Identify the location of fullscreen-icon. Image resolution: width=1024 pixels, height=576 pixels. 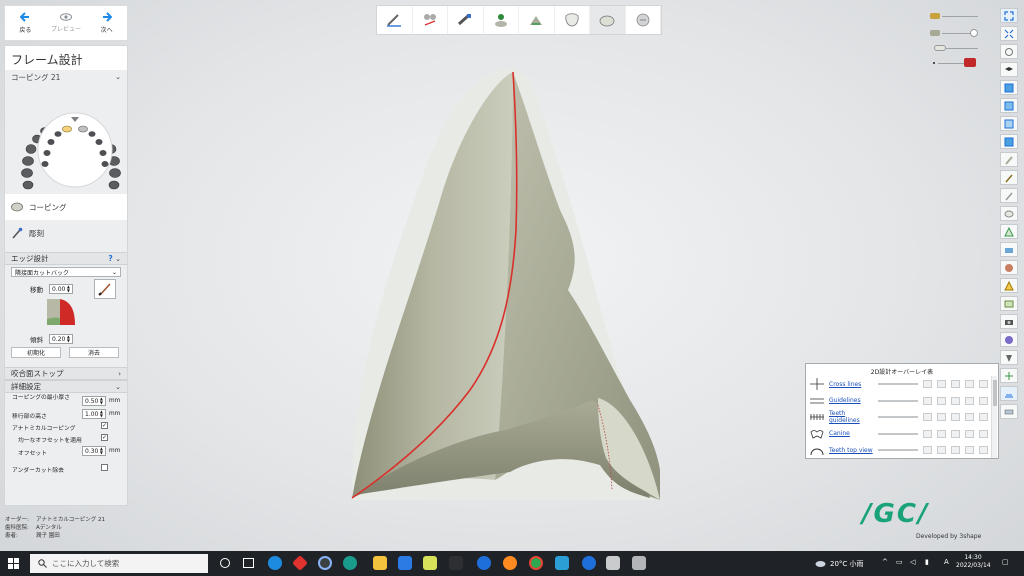
(1009, 15).